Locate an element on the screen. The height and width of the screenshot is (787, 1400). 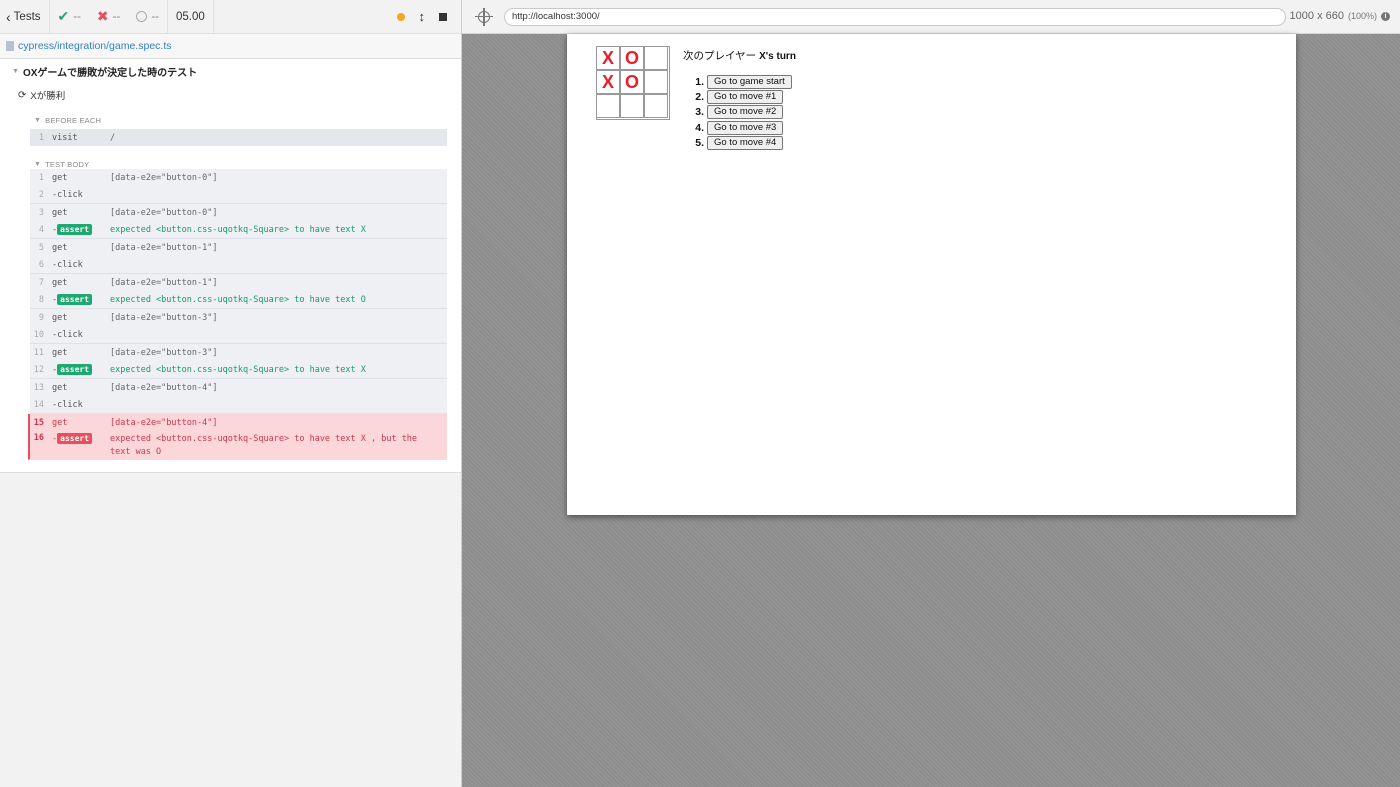
command-row: 14 -click is located at coordinates (238, 404).